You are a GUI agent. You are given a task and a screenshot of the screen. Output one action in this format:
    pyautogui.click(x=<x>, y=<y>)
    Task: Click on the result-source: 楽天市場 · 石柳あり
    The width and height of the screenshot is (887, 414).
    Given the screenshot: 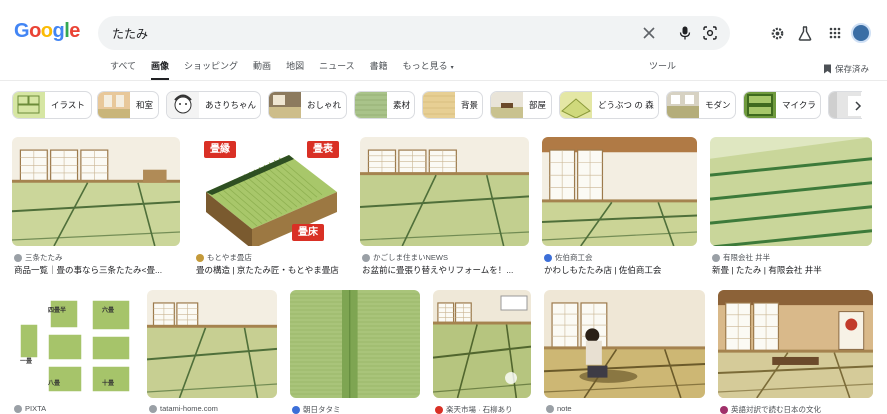 What is the action you would take?
    pyautogui.click(x=479, y=409)
    